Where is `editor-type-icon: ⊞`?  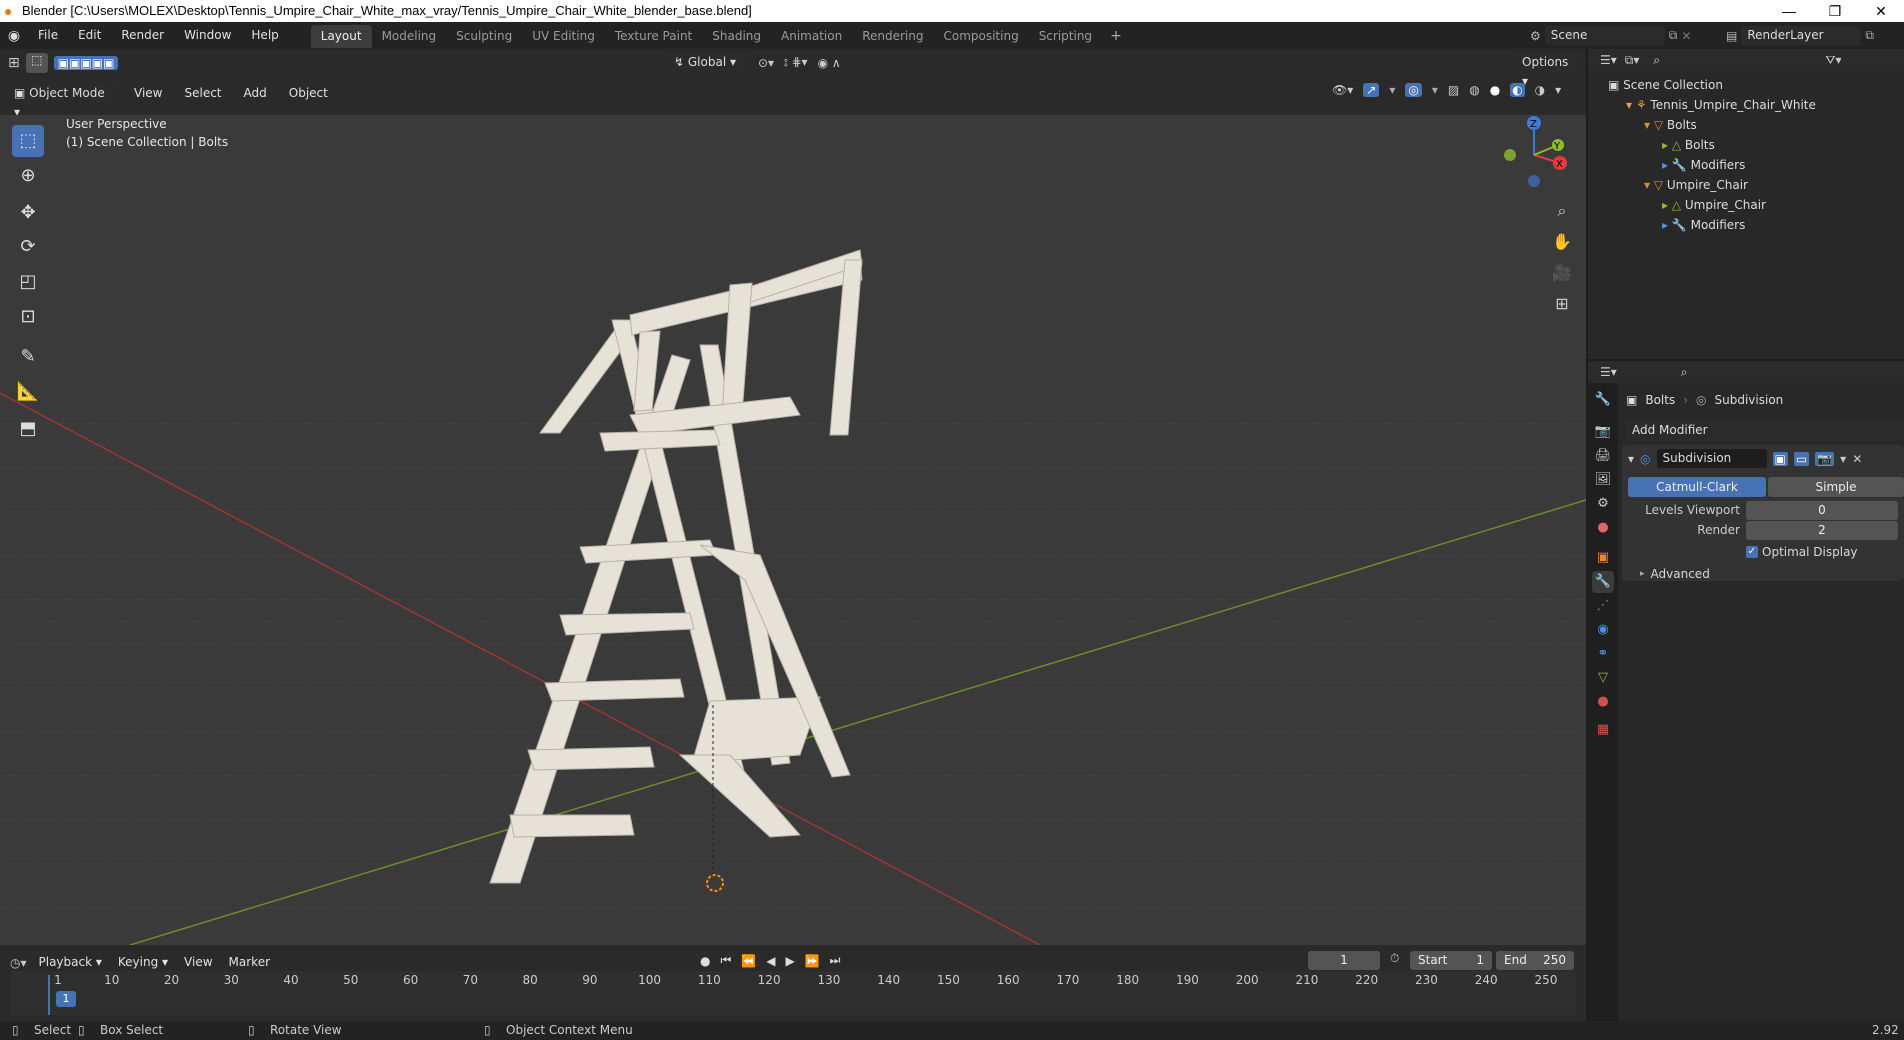
editor-type-icon: ⊞ is located at coordinates (14, 63).